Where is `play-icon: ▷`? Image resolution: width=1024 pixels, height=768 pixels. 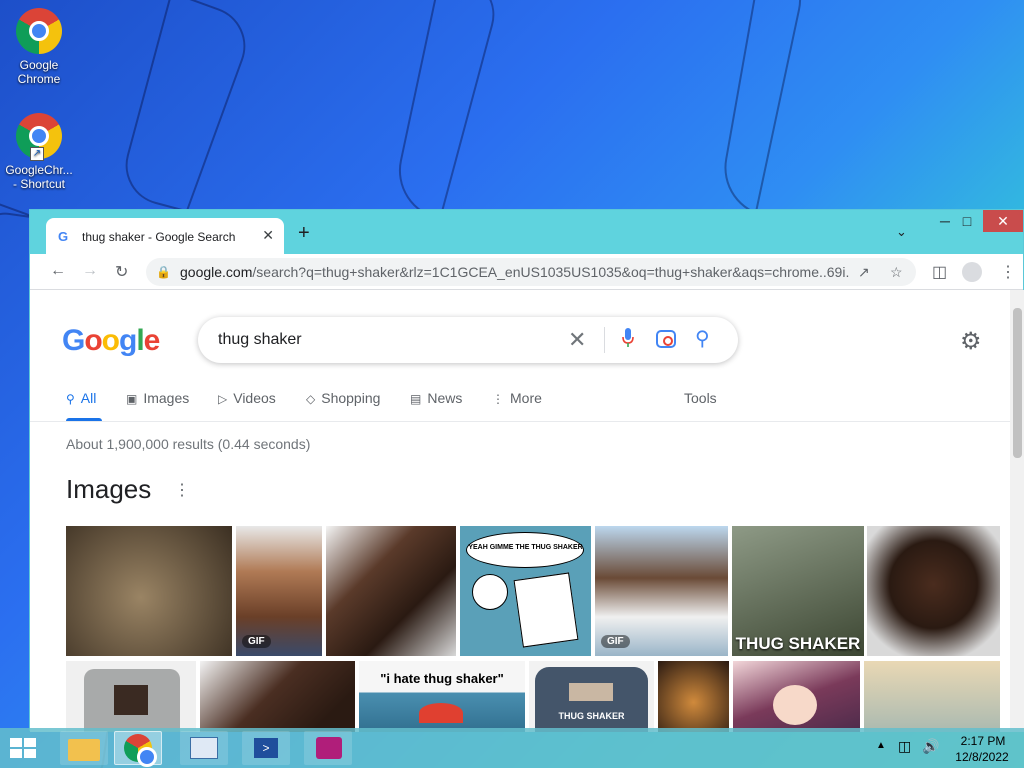
play-icon: ▷ is located at coordinates (223, 399).